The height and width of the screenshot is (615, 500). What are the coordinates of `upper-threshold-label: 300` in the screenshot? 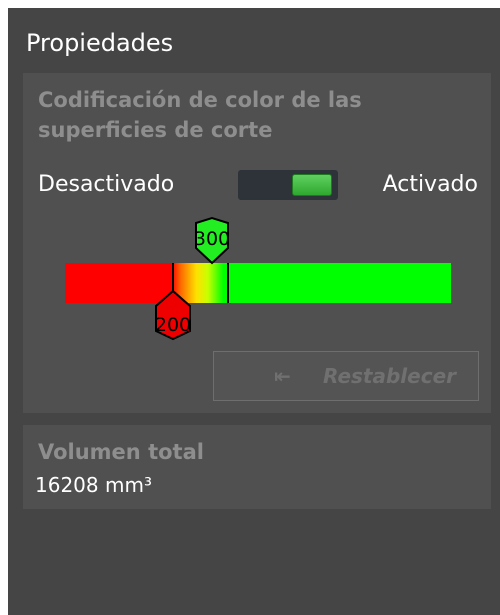 It's located at (212, 239).